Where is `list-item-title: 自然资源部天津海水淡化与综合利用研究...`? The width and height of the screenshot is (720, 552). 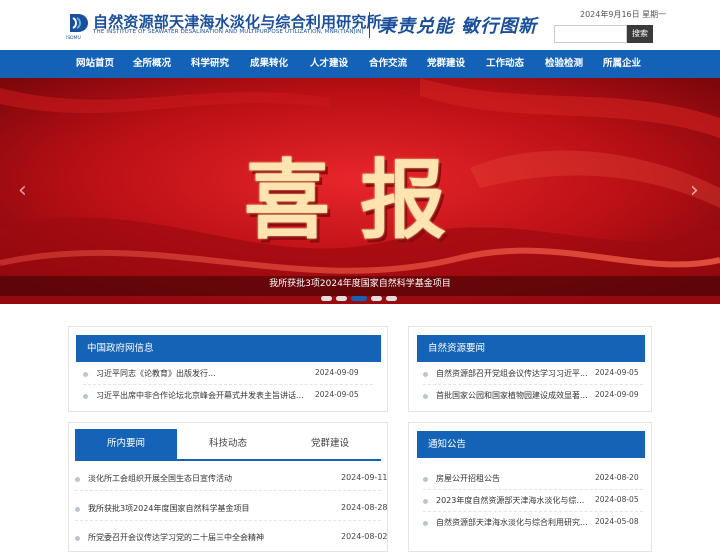 list-item-title: 自然资源部天津海水淡化与综合利用研究... is located at coordinates (512, 522).